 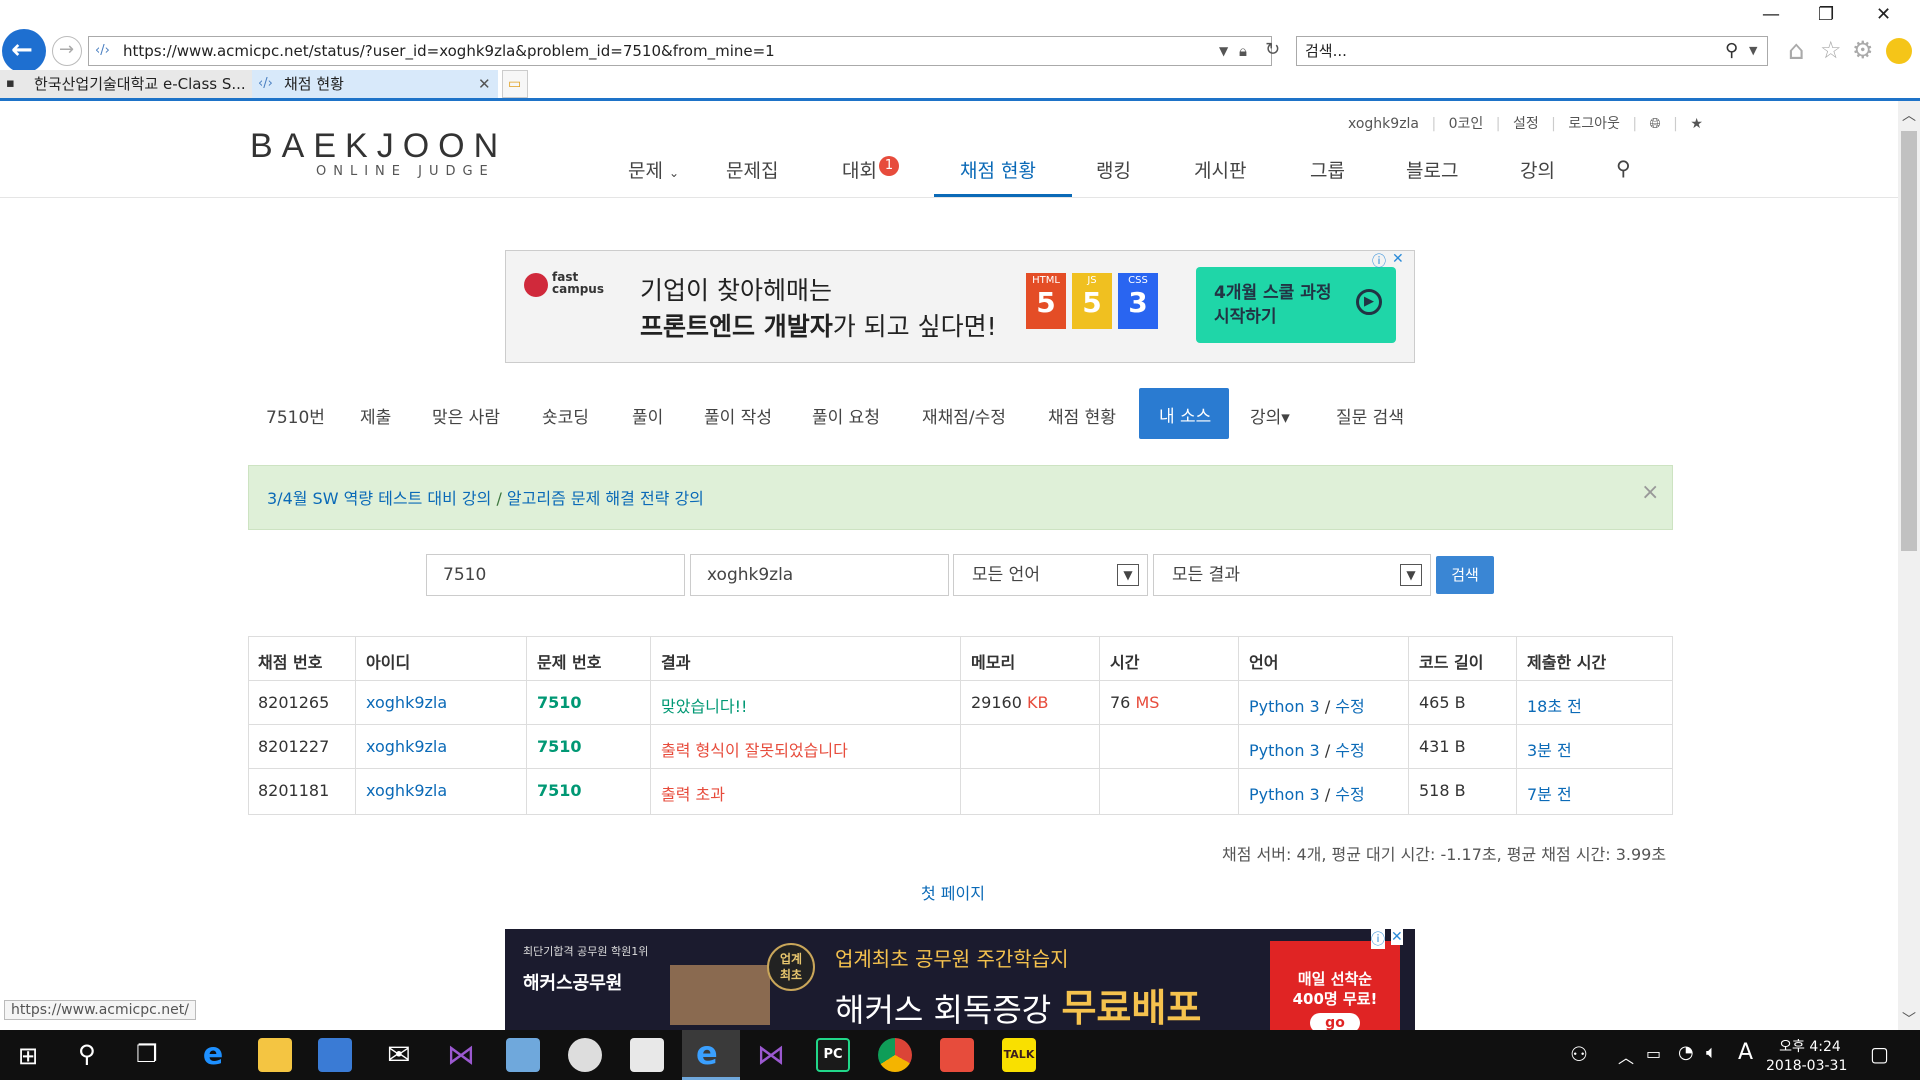 What do you see at coordinates (461, 1055) in the screenshot?
I see `visual-studio-icon: ⋈` at bounding box center [461, 1055].